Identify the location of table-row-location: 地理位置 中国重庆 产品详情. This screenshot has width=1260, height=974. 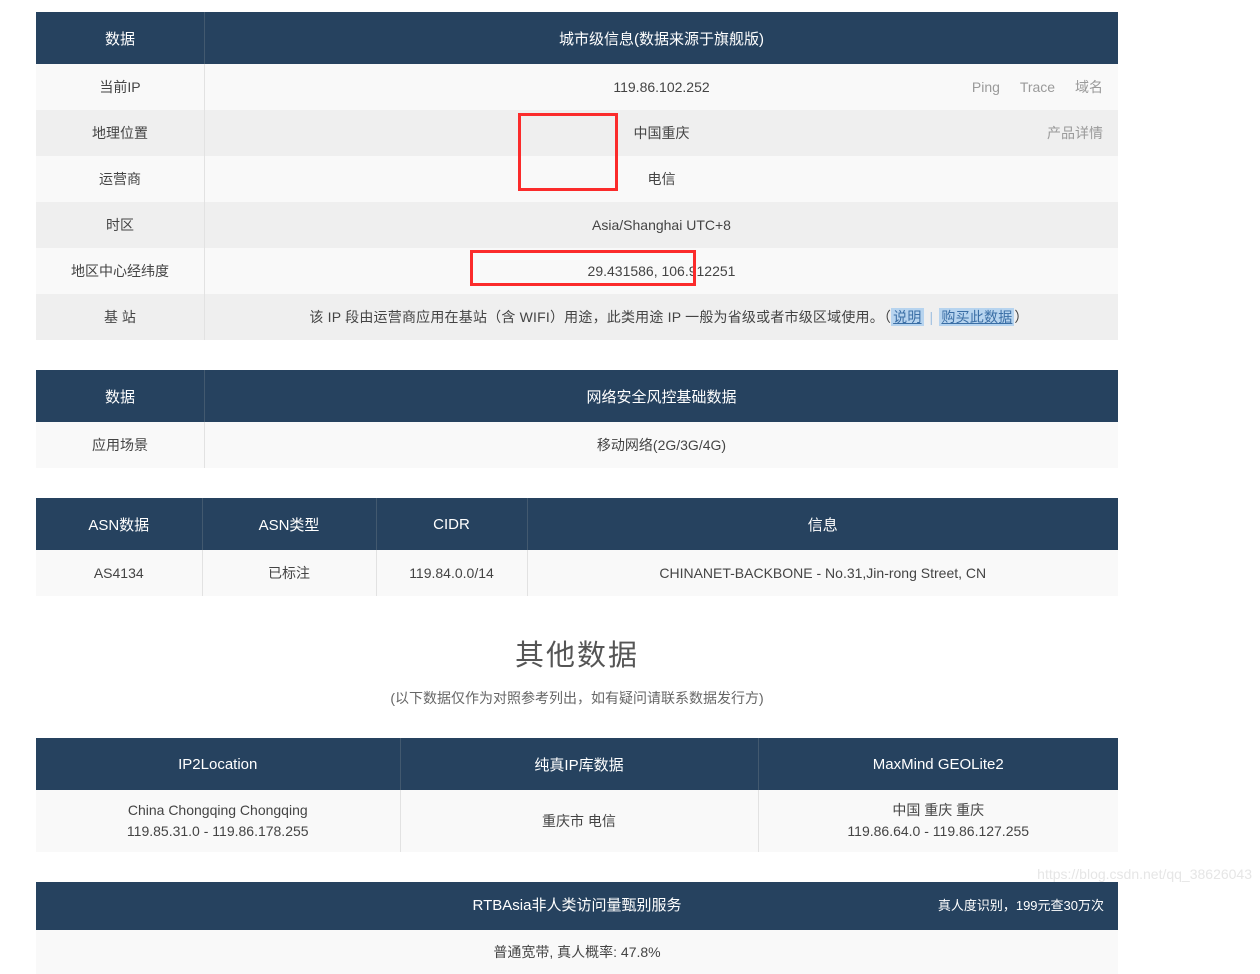
(577, 133).